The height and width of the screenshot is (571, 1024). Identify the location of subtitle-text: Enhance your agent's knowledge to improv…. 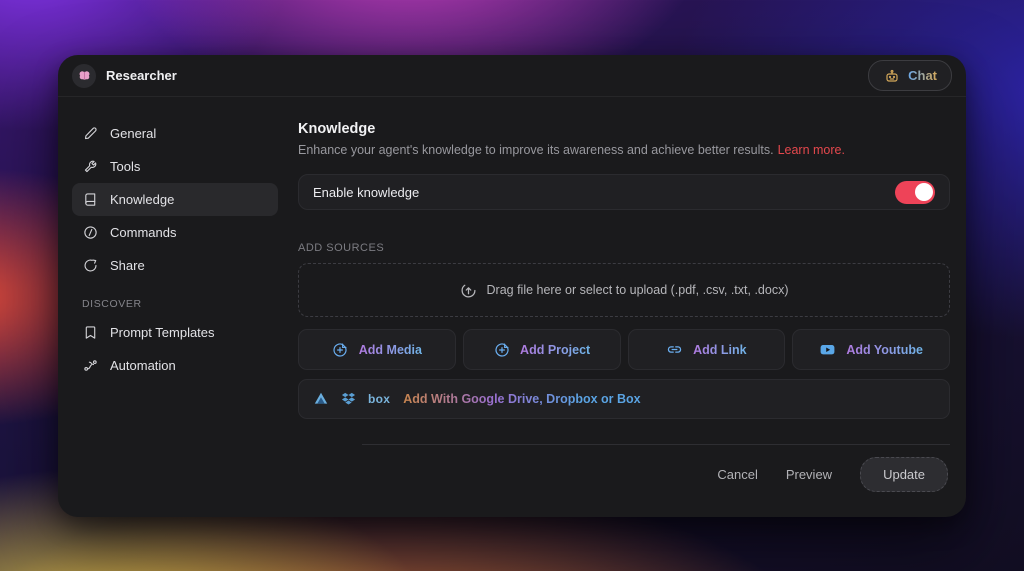
(536, 150).